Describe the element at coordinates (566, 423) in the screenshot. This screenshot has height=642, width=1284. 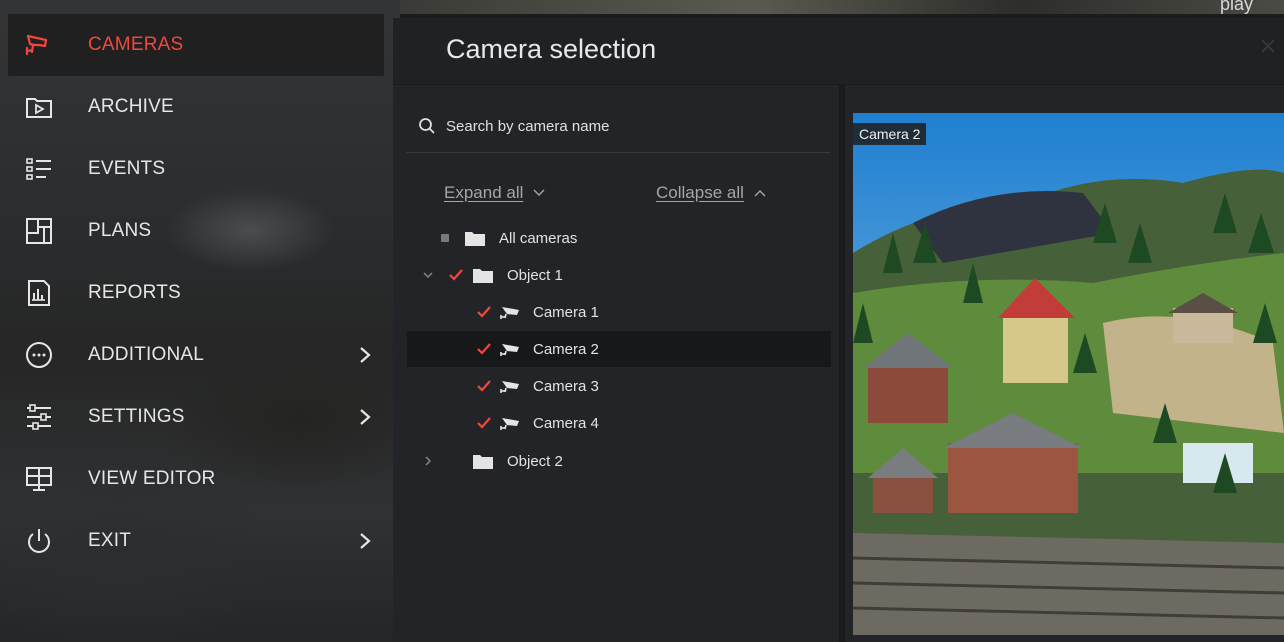
I see `tree-label: Camera 4` at that location.